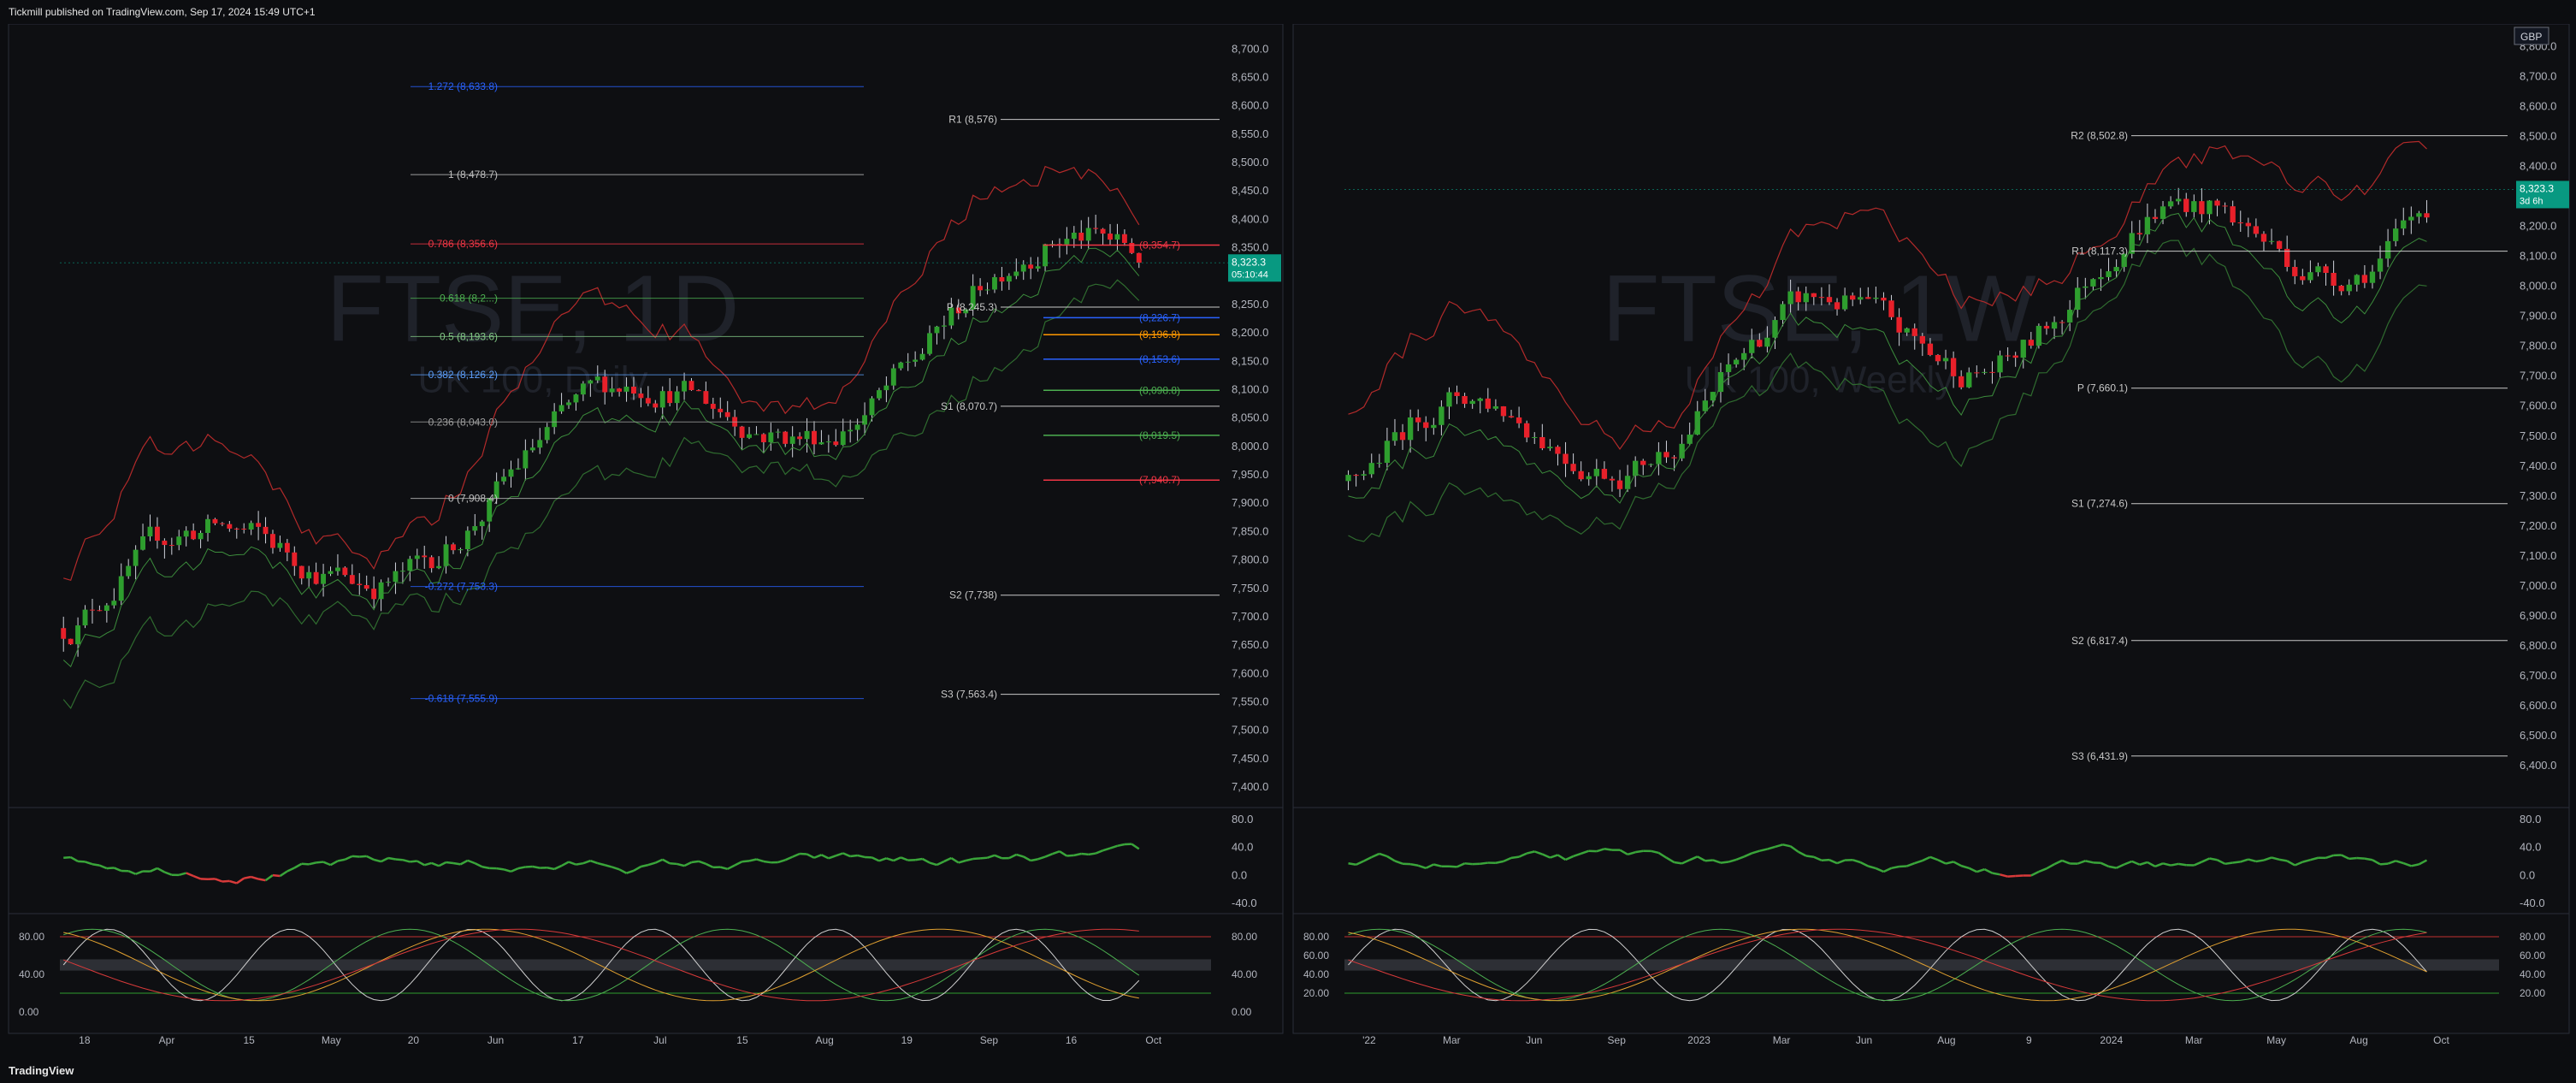 Image resolution: width=2576 pixels, height=1083 pixels. Describe the element at coordinates (578, 1040) in the screenshot. I see `time-tick-label: 17` at that location.